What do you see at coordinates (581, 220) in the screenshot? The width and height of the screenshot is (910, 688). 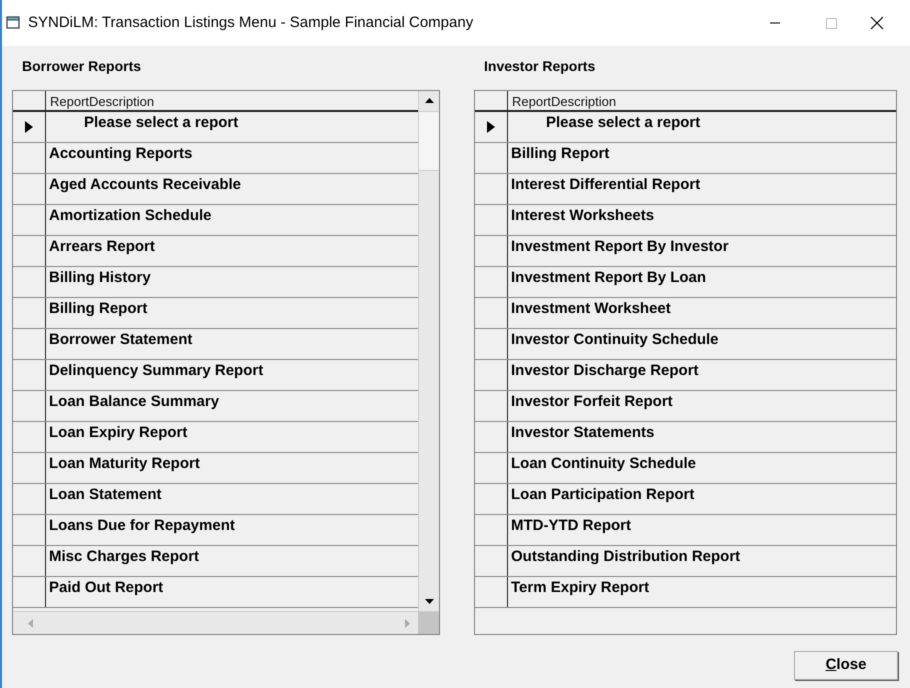 I see `grid-cell: Interest Worksheets` at bounding box center [581, 220].